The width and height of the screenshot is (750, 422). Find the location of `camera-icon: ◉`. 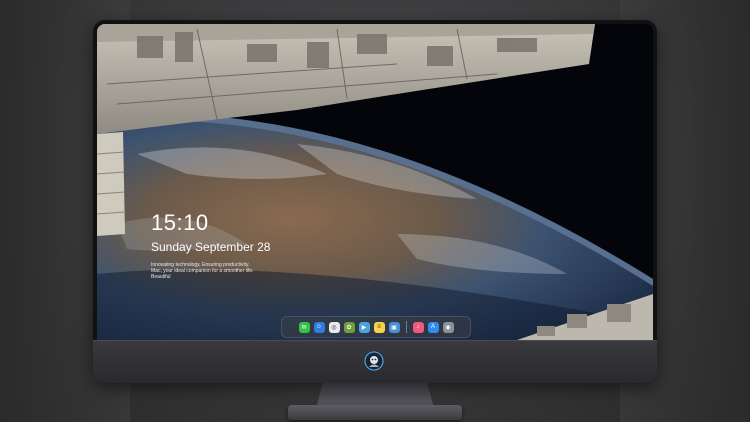

camera-icon: ◉ is located at coordinates (448, 327).